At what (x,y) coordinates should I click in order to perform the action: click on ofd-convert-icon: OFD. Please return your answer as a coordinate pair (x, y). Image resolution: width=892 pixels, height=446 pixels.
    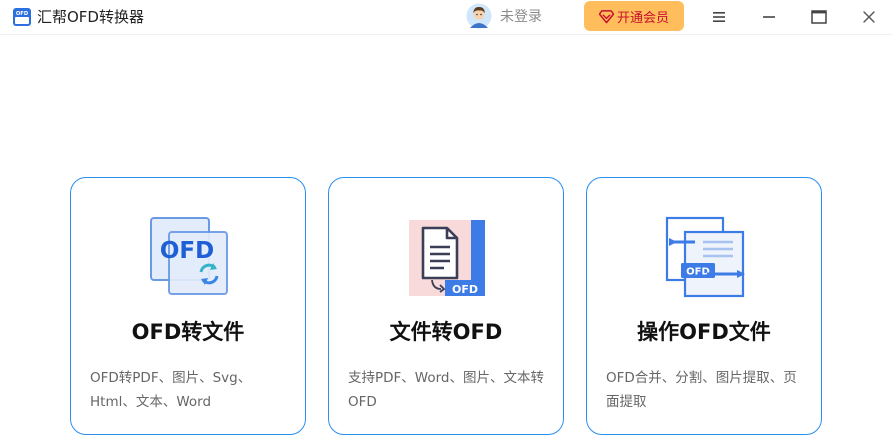
    Looking at the image, I should click on (189, 256).